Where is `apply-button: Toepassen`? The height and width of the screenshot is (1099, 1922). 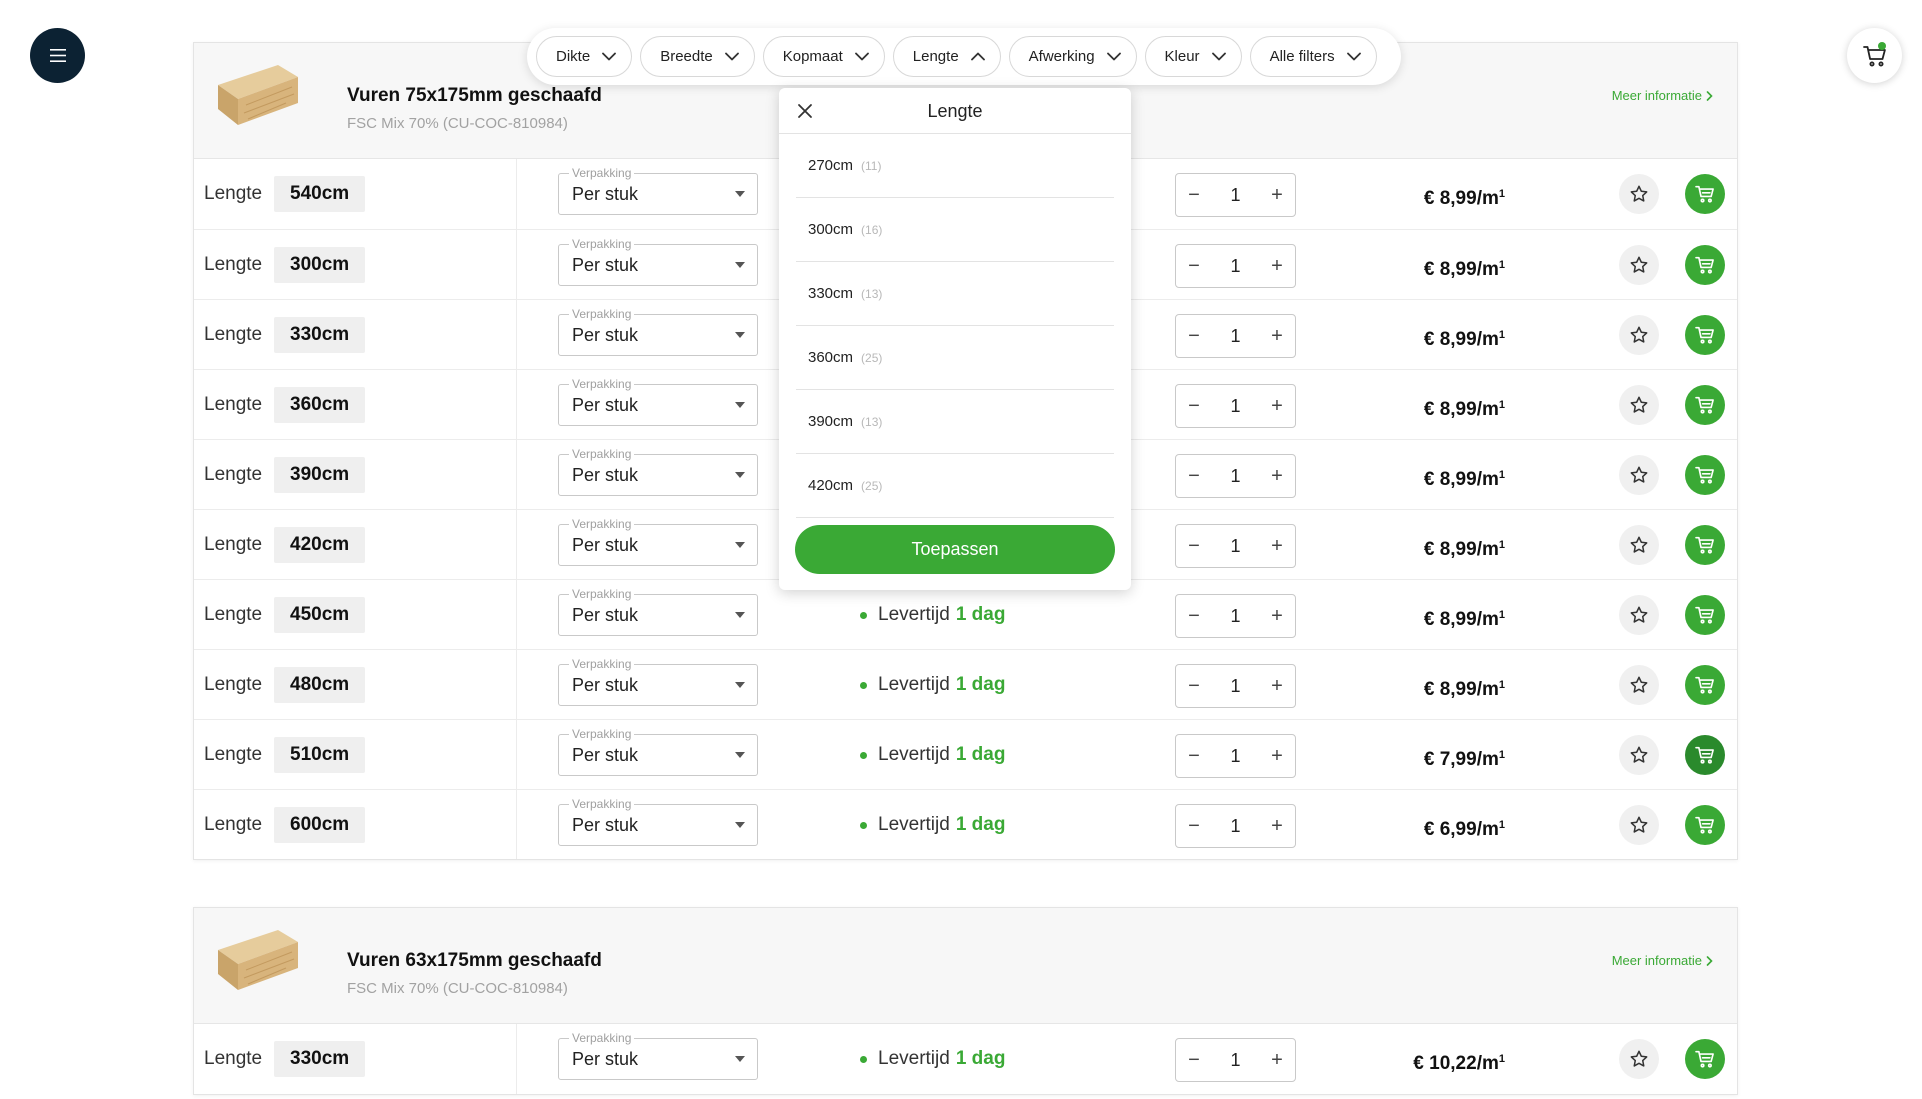 apply-button: Toepassen is located at coordinates (955, 549).